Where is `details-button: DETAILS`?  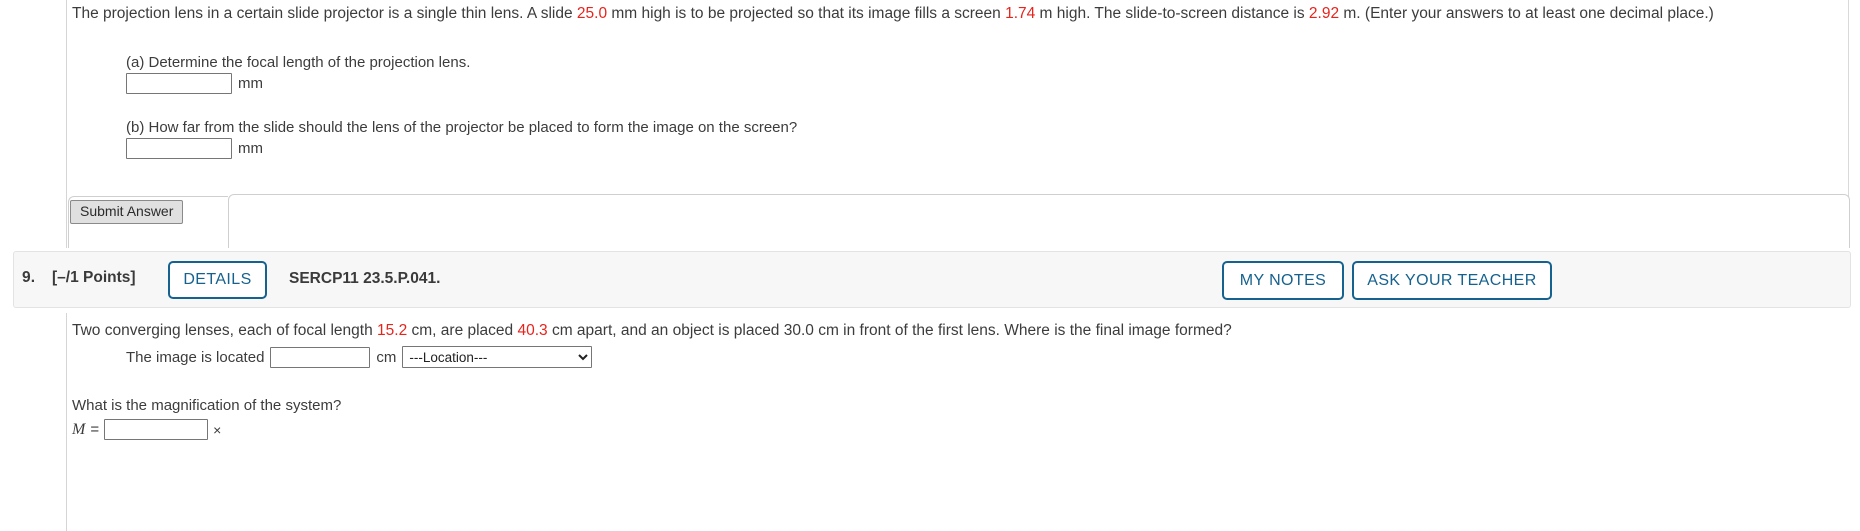 details-button: DETAILS is located at coordinates (217, 280).